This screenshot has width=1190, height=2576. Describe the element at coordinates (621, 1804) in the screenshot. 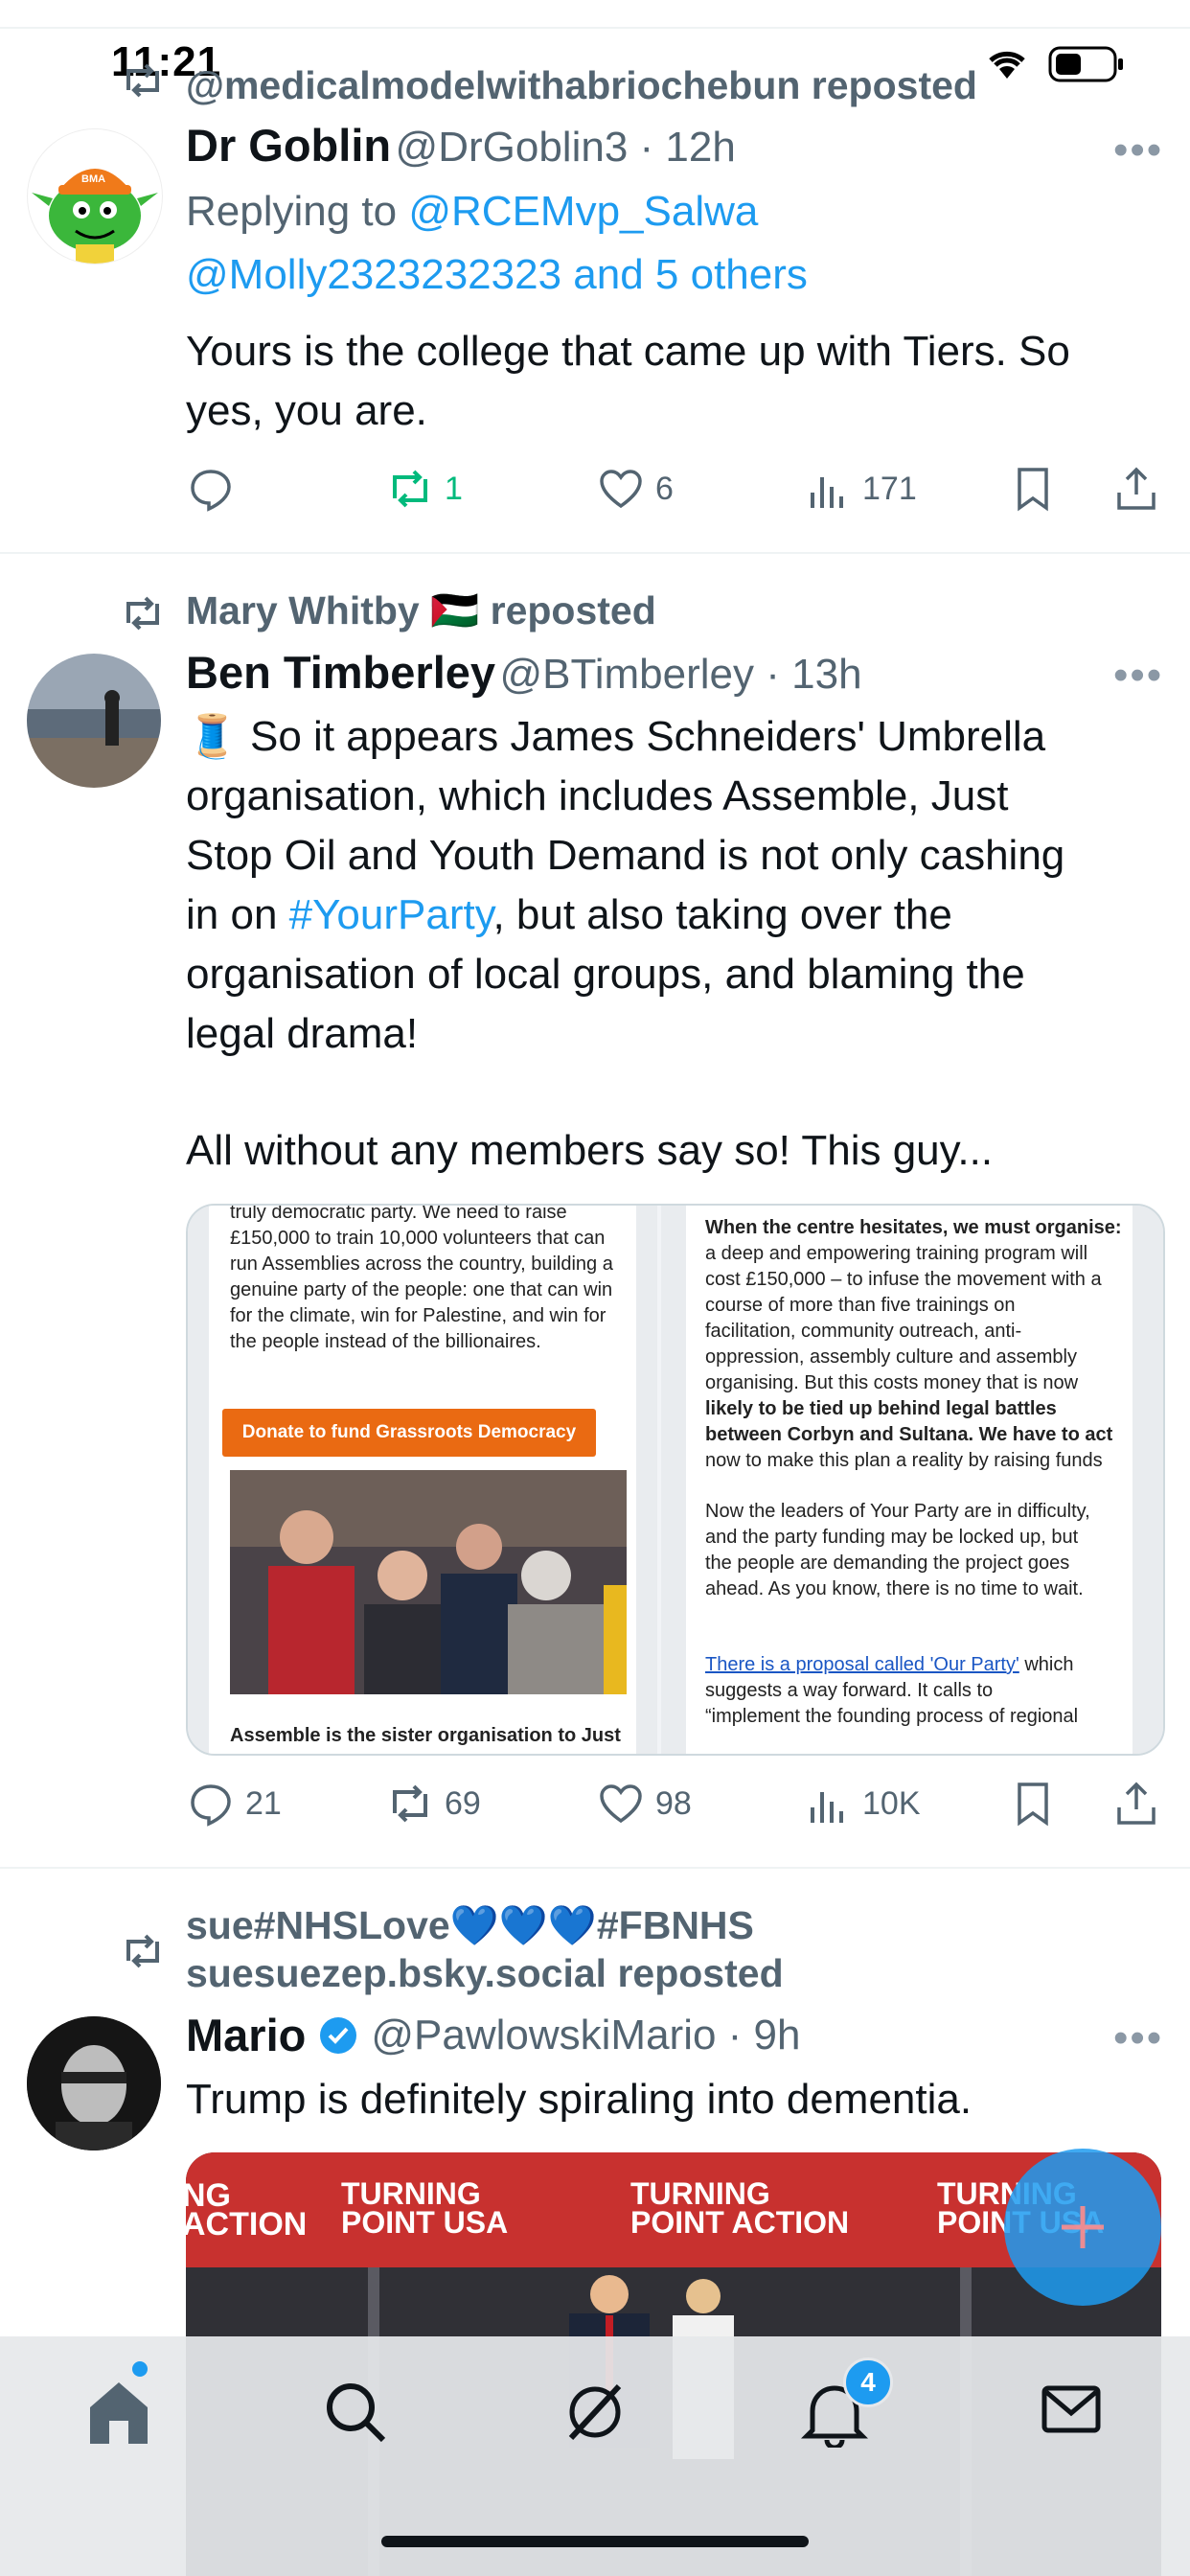

I see `heart-icon` at that location.